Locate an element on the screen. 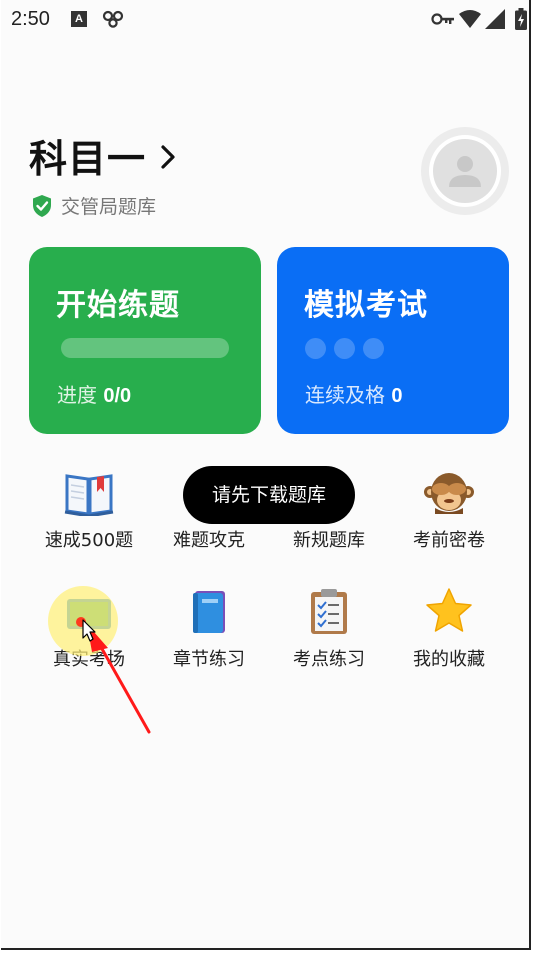 This screenshot has width=538, height=954. wifi-icon is located at coordinates (470, 19).